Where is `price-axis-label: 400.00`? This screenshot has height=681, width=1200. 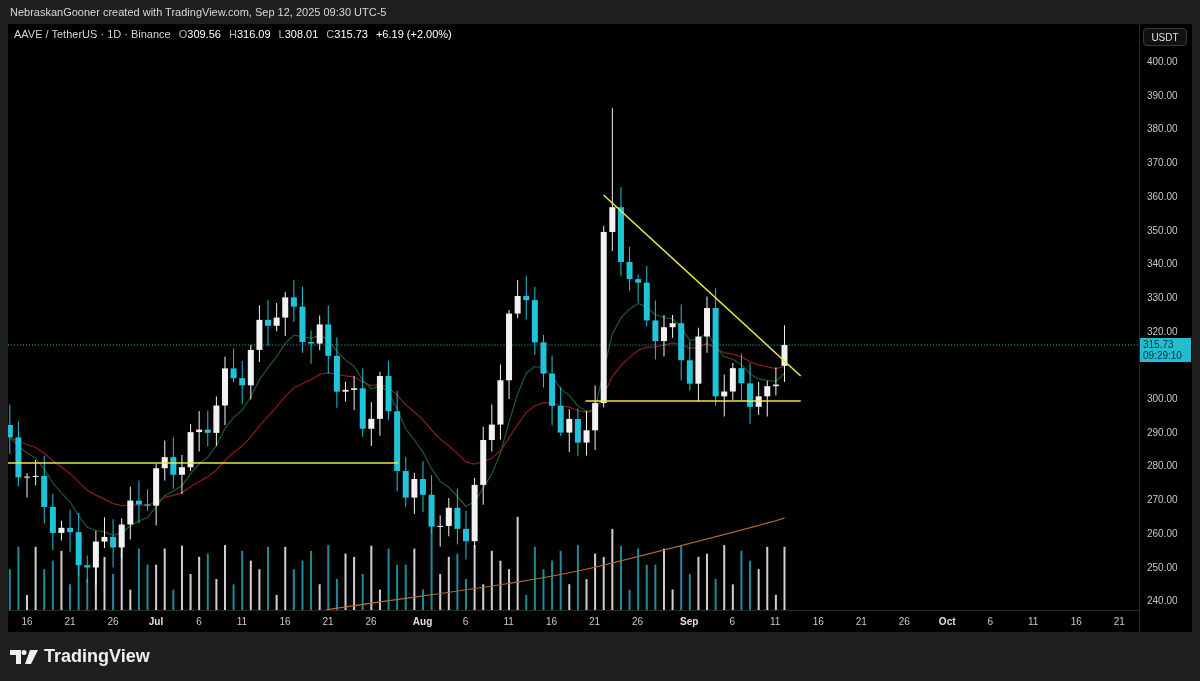 price-axis-label: 400.00 is located at coordinates (1162, 61).